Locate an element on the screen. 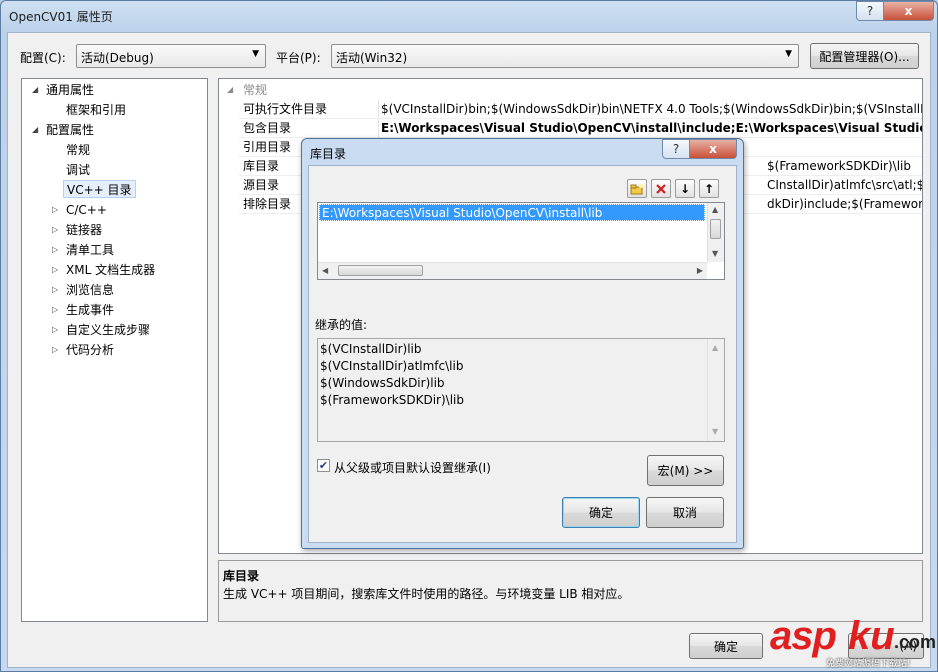  scroll-right-icon: ▶ is located at coordinates (700, 270).